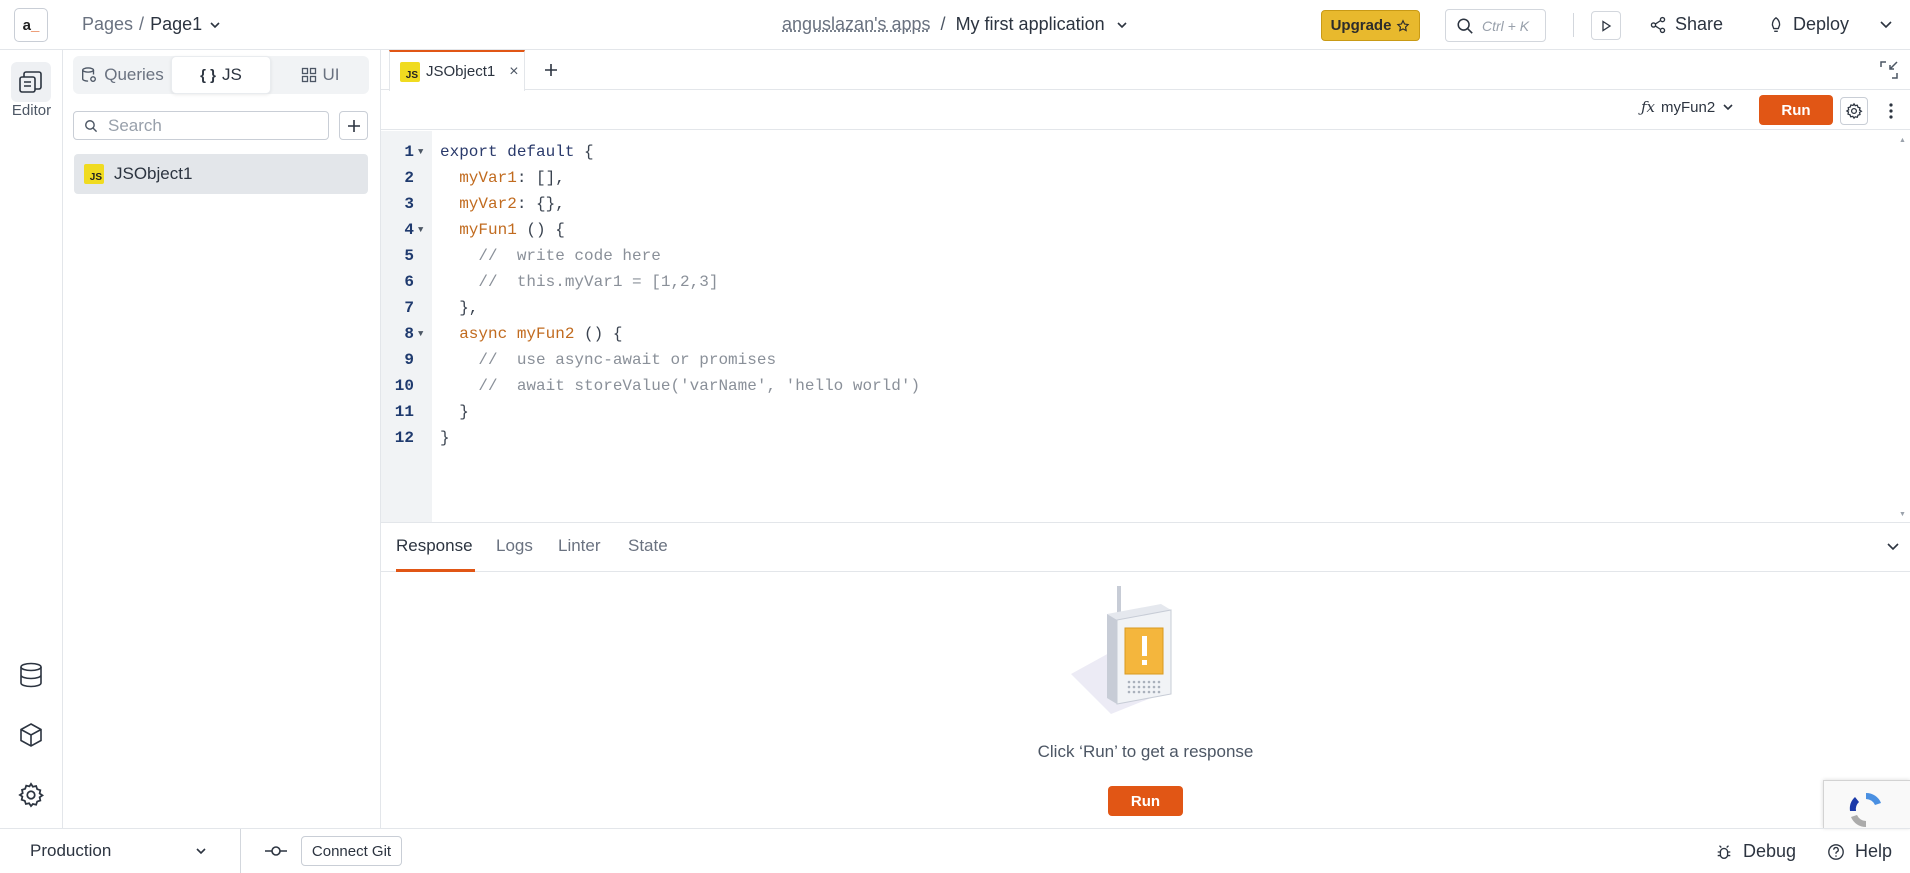  Describe the element at coordinates (1688, 107) in the screenshot. I see `function-select: ƒx myFun2` at that location.